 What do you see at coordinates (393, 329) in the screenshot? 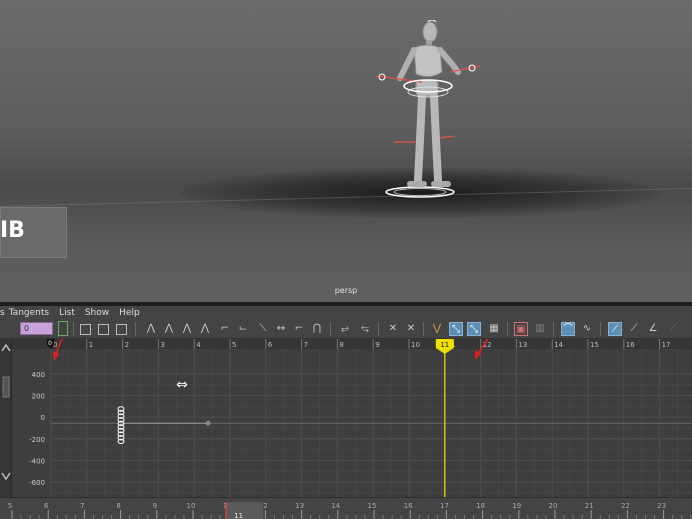
I see `break-tangents-icon: ✕` at bounding box center [393, 329].